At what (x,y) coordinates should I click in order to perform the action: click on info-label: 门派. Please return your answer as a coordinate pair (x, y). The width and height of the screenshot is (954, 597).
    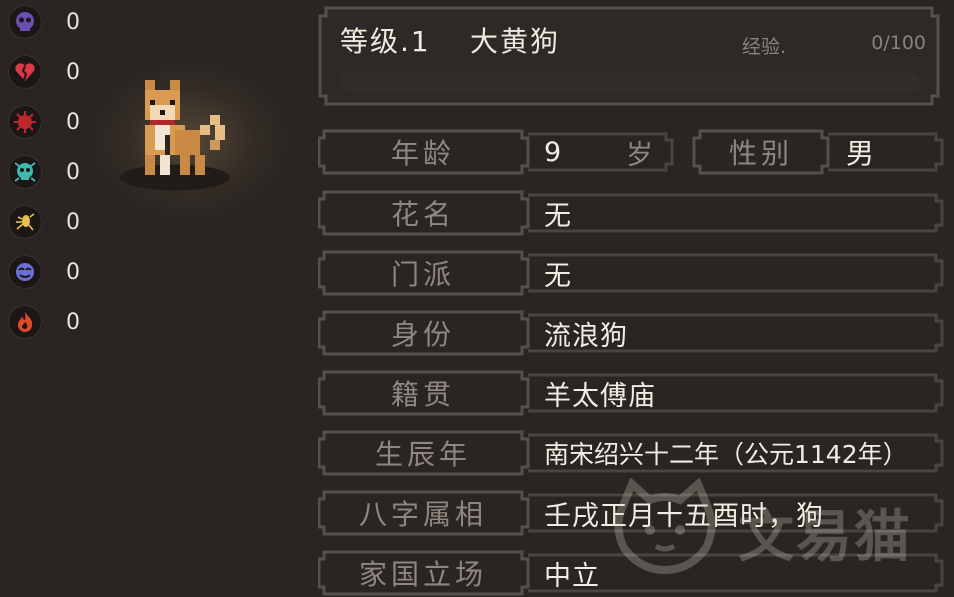
    Looking at the image, I should click on (422, 274).